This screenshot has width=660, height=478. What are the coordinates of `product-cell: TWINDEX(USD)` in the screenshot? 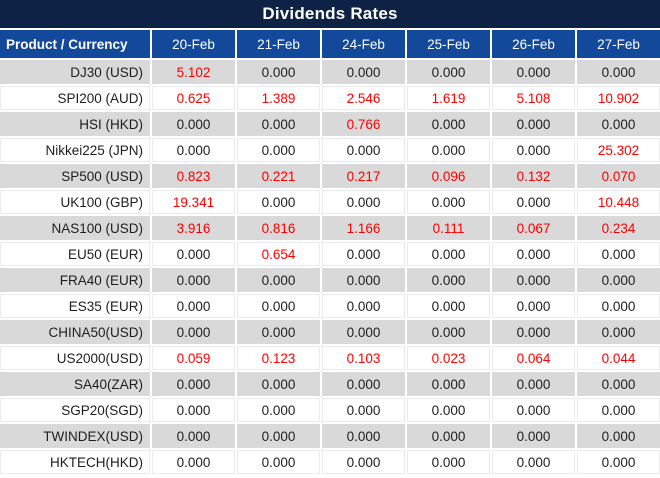 It's located at (75, 436).